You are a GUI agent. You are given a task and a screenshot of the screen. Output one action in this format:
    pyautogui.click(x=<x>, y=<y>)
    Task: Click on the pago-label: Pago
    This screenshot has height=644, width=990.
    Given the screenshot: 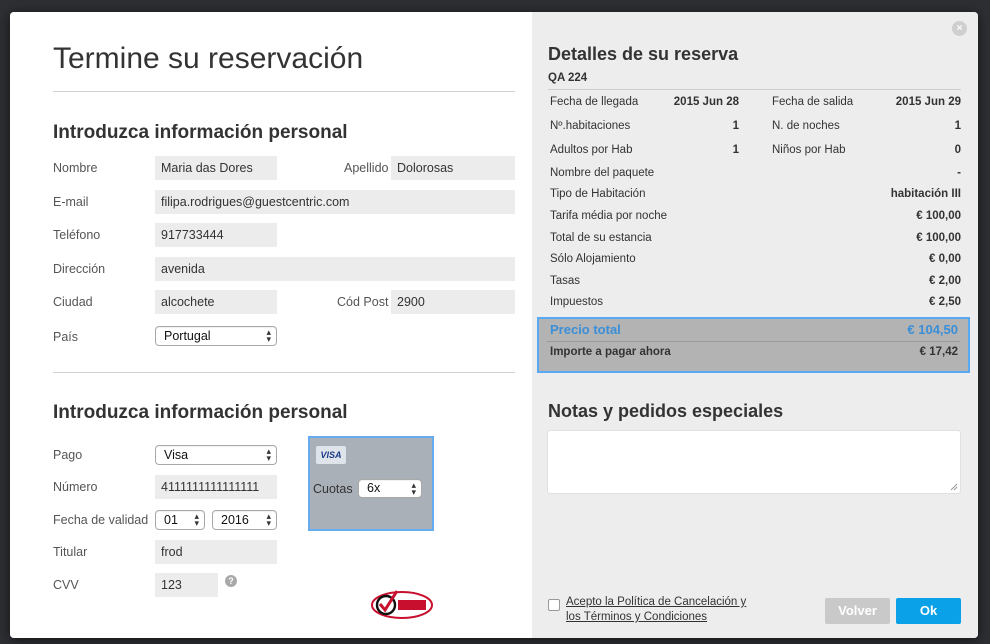 What is the action you would take?
    pyautogui.click(x=68, y=455)
    